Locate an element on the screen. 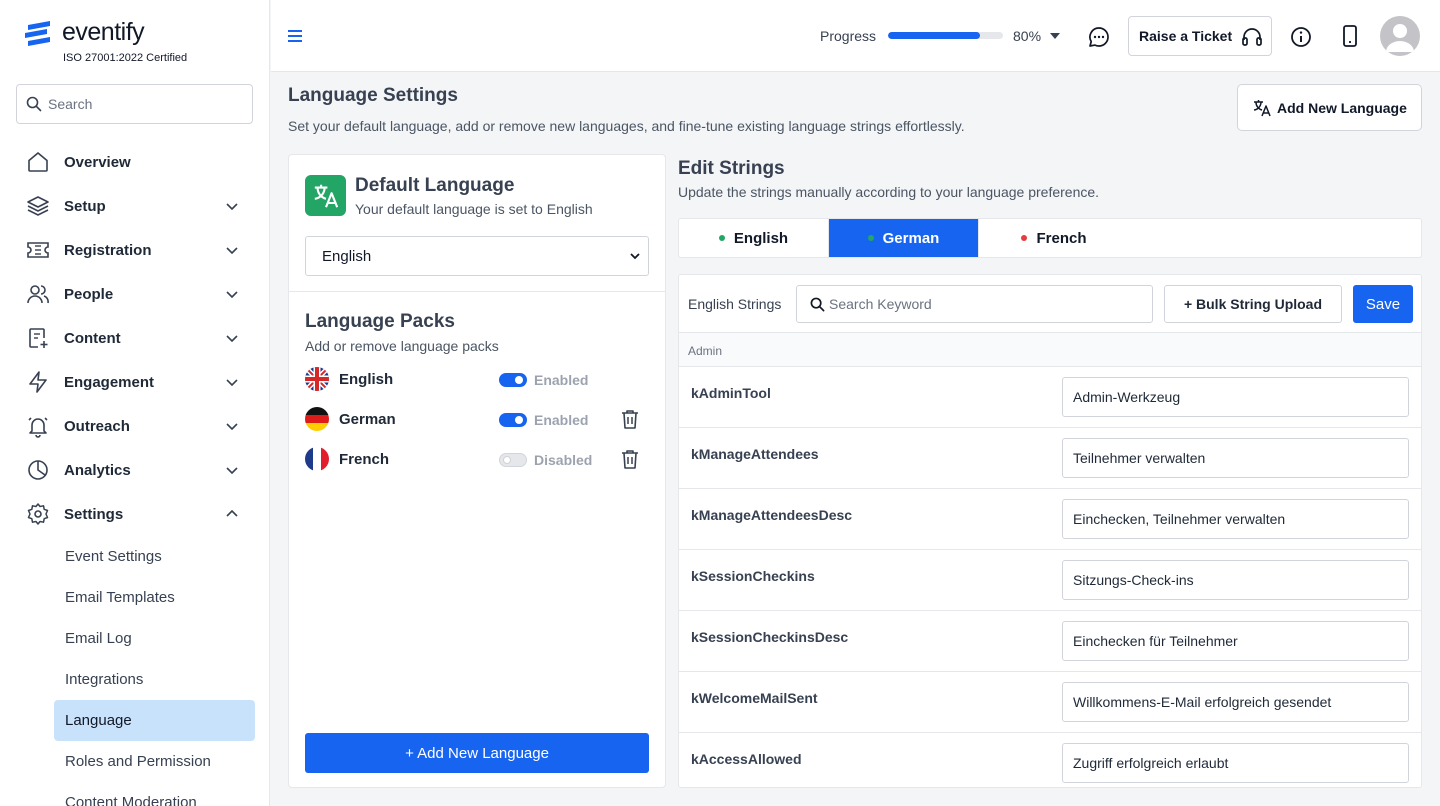 This screenshot has height=806, width=1440. tab-english: English is located at coordinates (754, 238).